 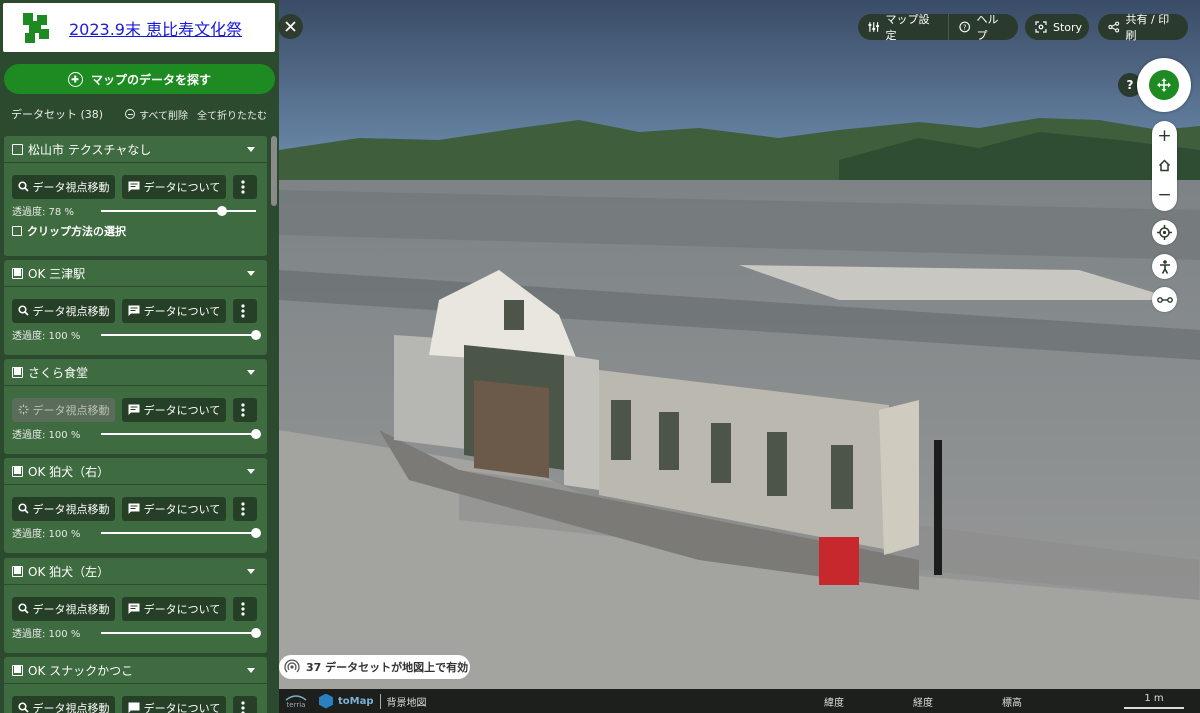 I want to click on dataset-title: OK スナックかつこ, so click(x=81, y=670).